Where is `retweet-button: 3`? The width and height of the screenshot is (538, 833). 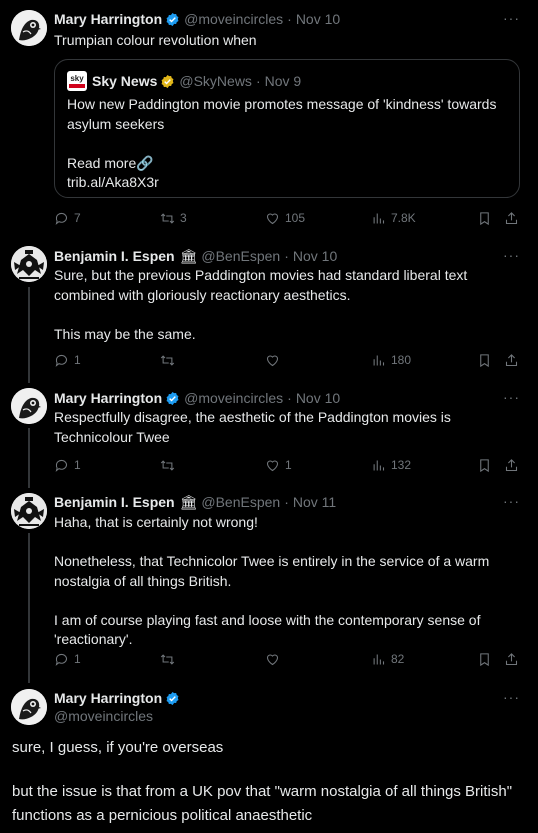
retweet-button: 3 is located at coordinates (173, 218).